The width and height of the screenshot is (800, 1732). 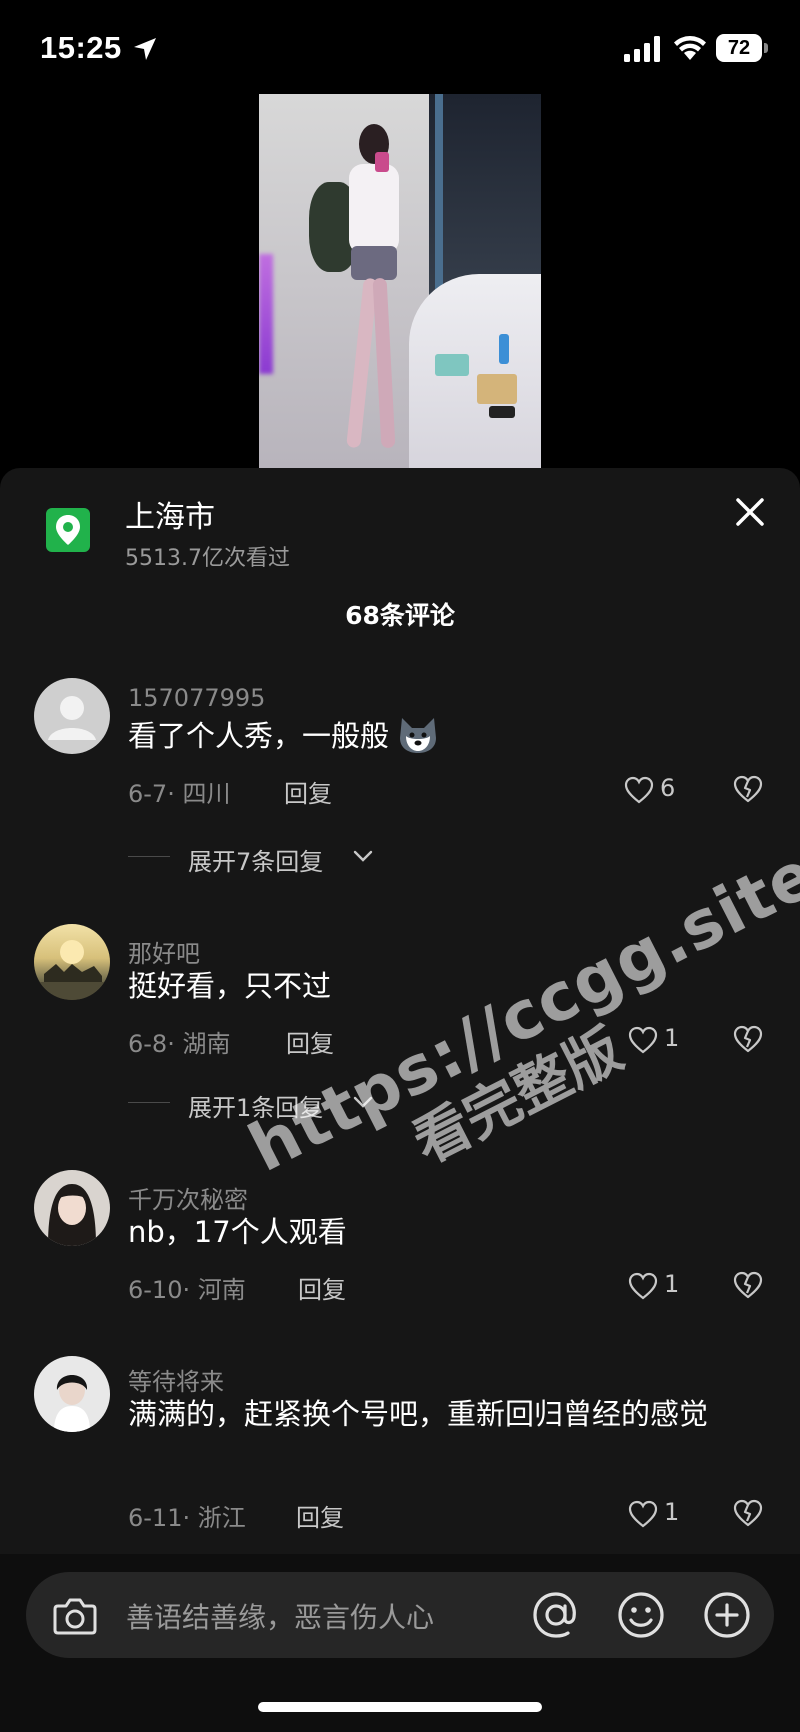 I want to click on location-arrow-icon, so click(x=145, y=49).